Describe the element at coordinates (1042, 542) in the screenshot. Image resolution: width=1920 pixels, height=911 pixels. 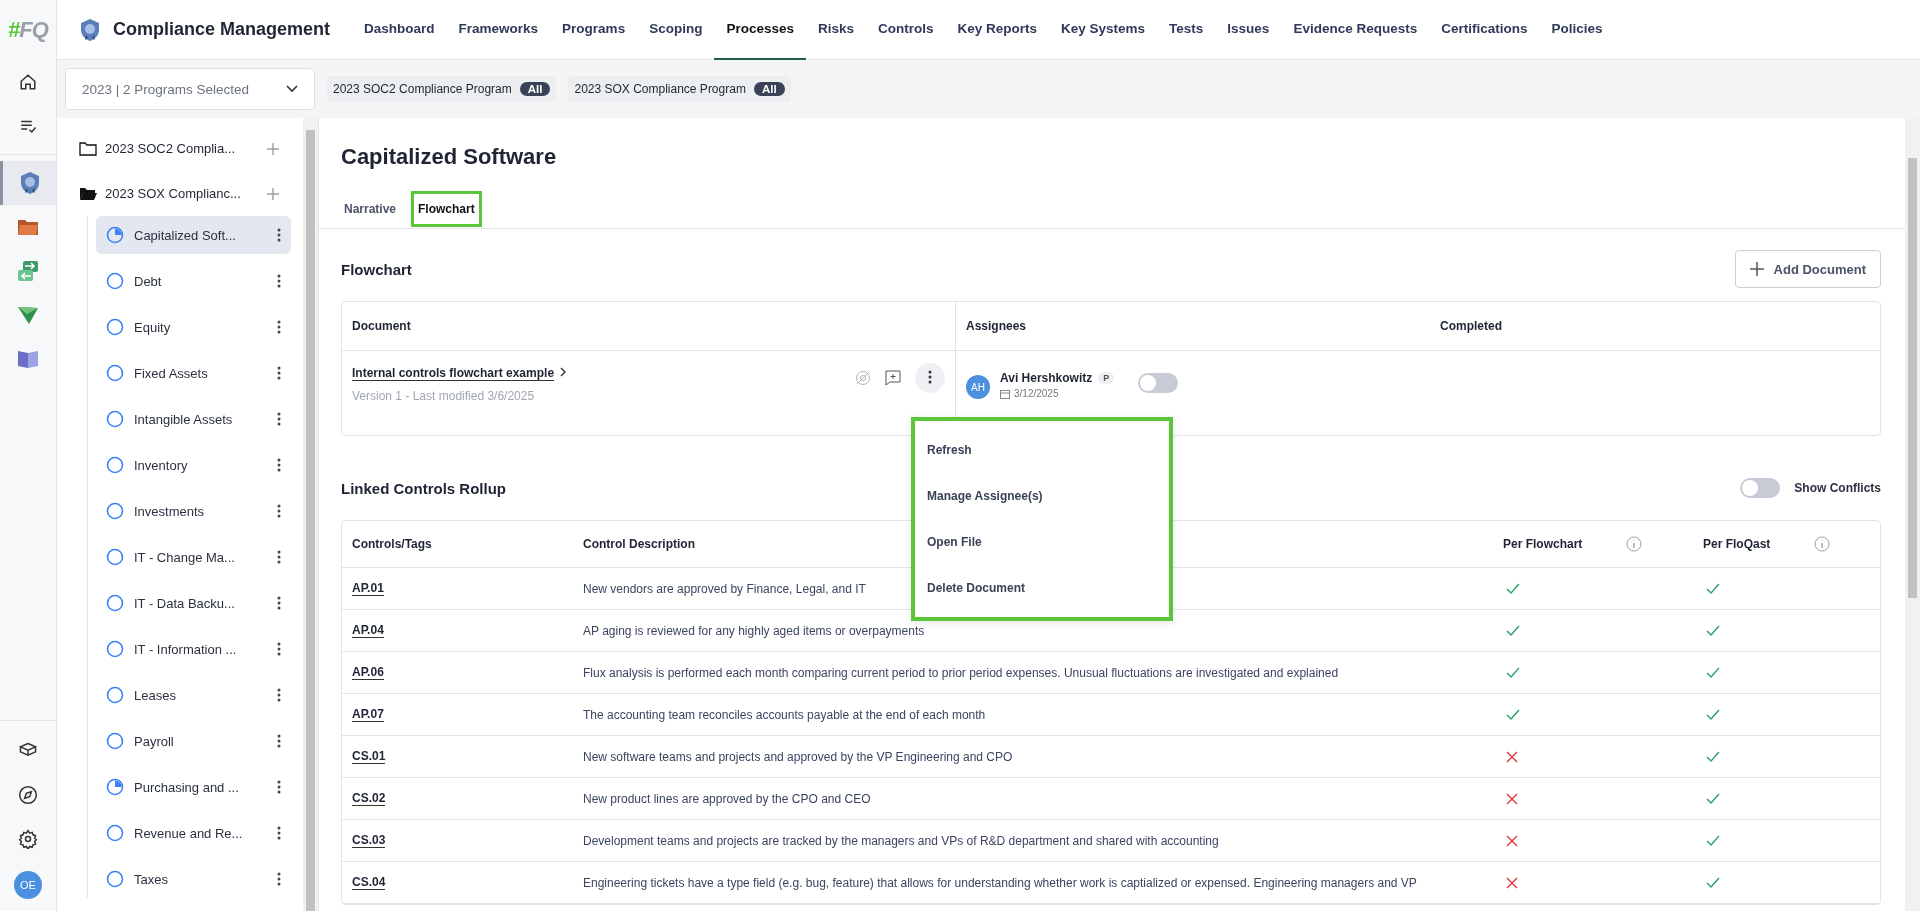
I see `menu-item: Open File` at that location.